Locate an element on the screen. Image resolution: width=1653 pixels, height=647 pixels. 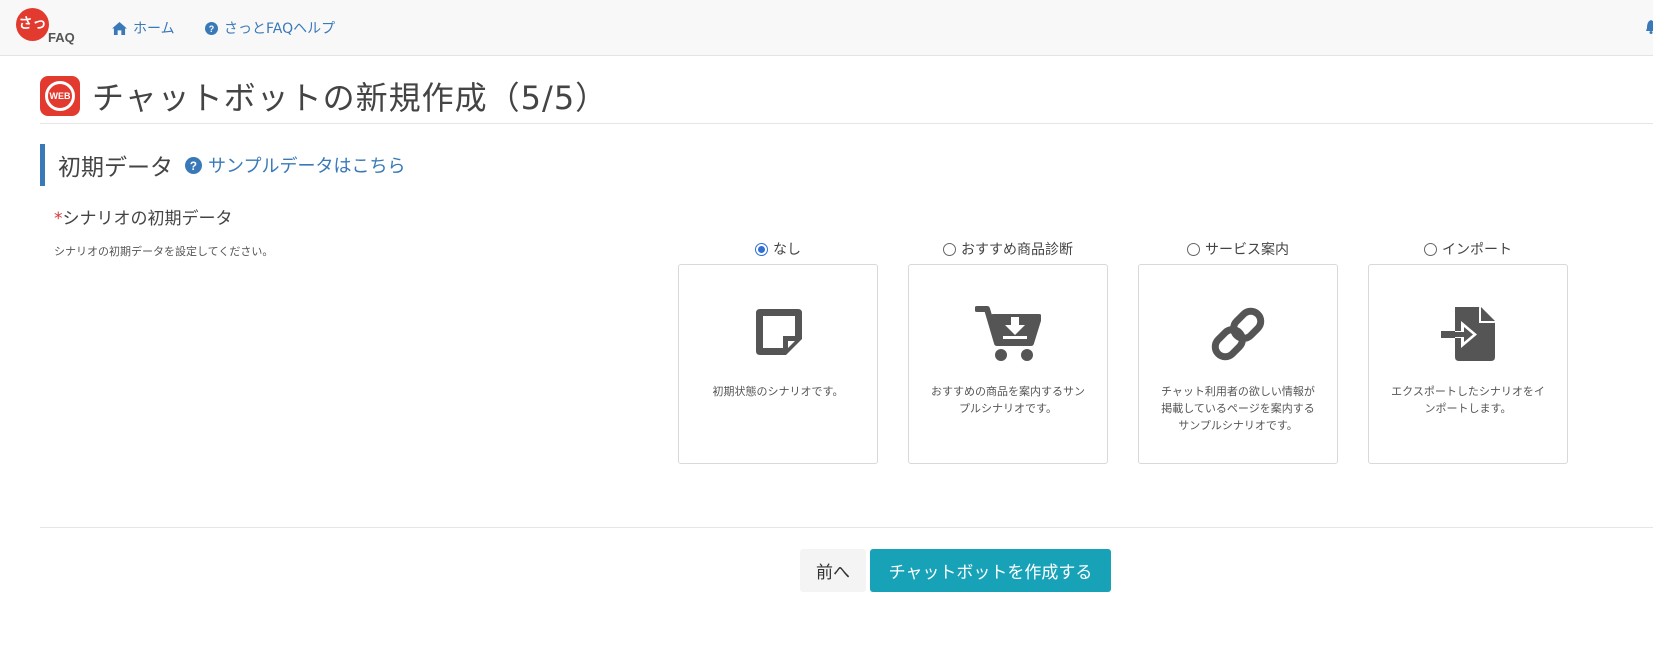
web-badge-icon: WEB is located at coordinates (60, 96).